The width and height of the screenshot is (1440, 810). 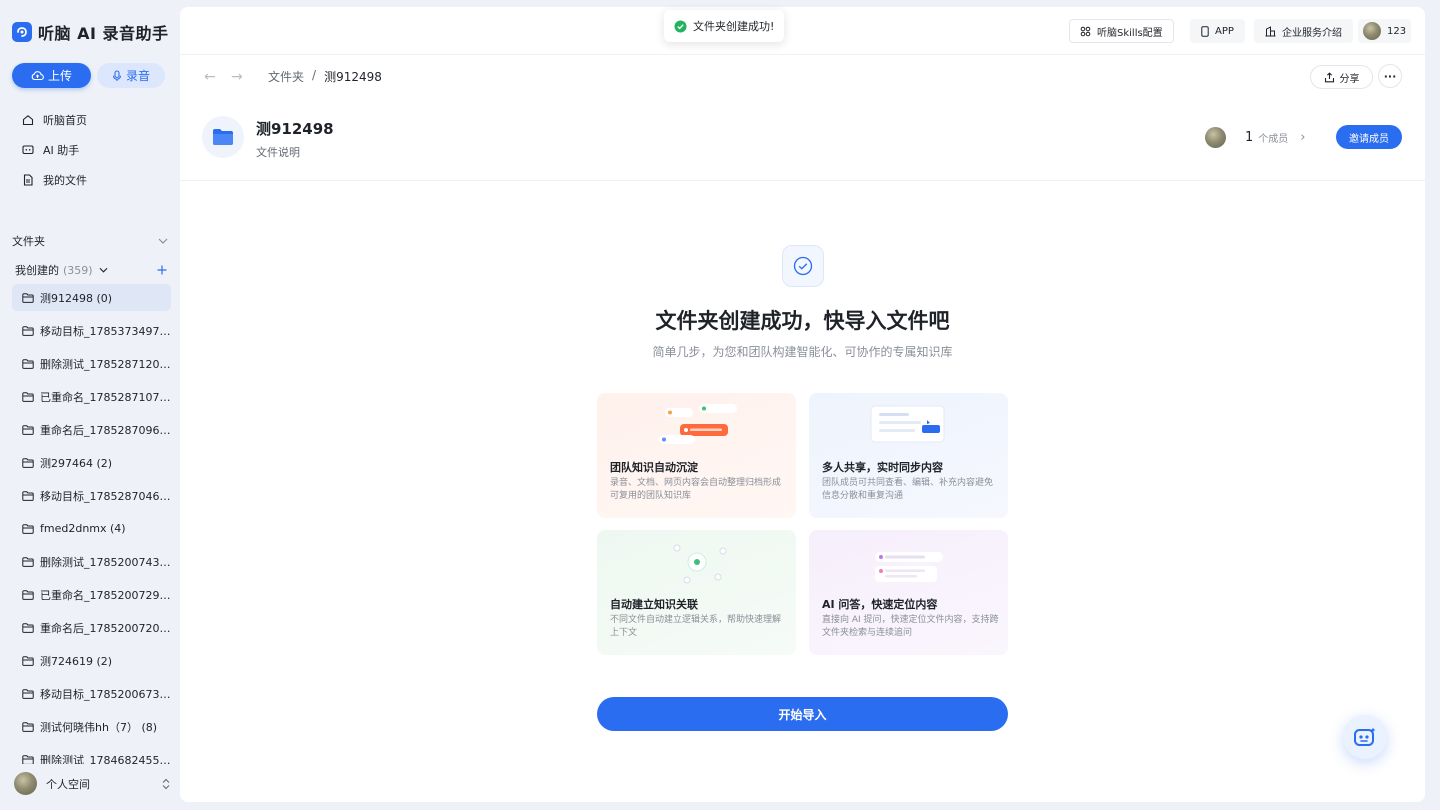 What do you see at coordinates (1312, 33) in the screenshot?
I see `enterprise-service-label: 企业服务介绍` at bounding box center [1312, 33].